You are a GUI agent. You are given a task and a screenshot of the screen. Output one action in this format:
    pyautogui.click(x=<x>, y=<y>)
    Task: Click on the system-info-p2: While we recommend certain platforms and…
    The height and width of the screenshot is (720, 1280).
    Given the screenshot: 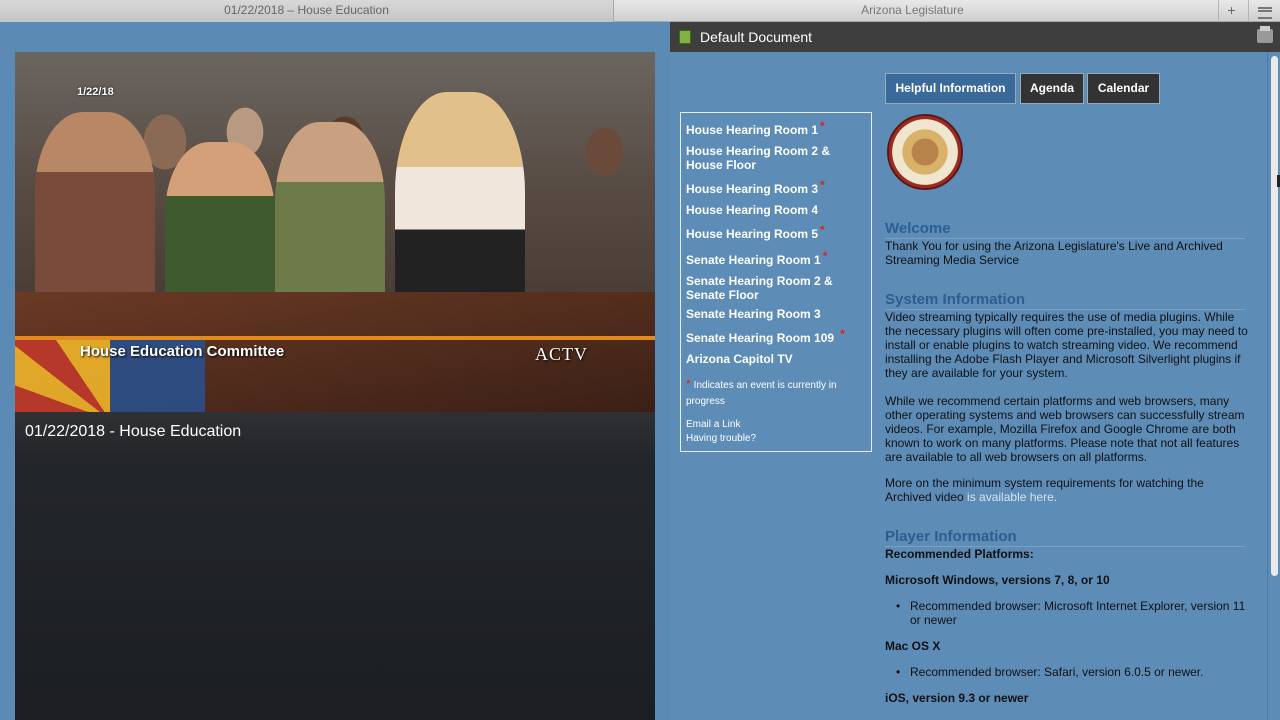 What is the action you would take?
    pyautogui.click(x=1065, y=429)
    